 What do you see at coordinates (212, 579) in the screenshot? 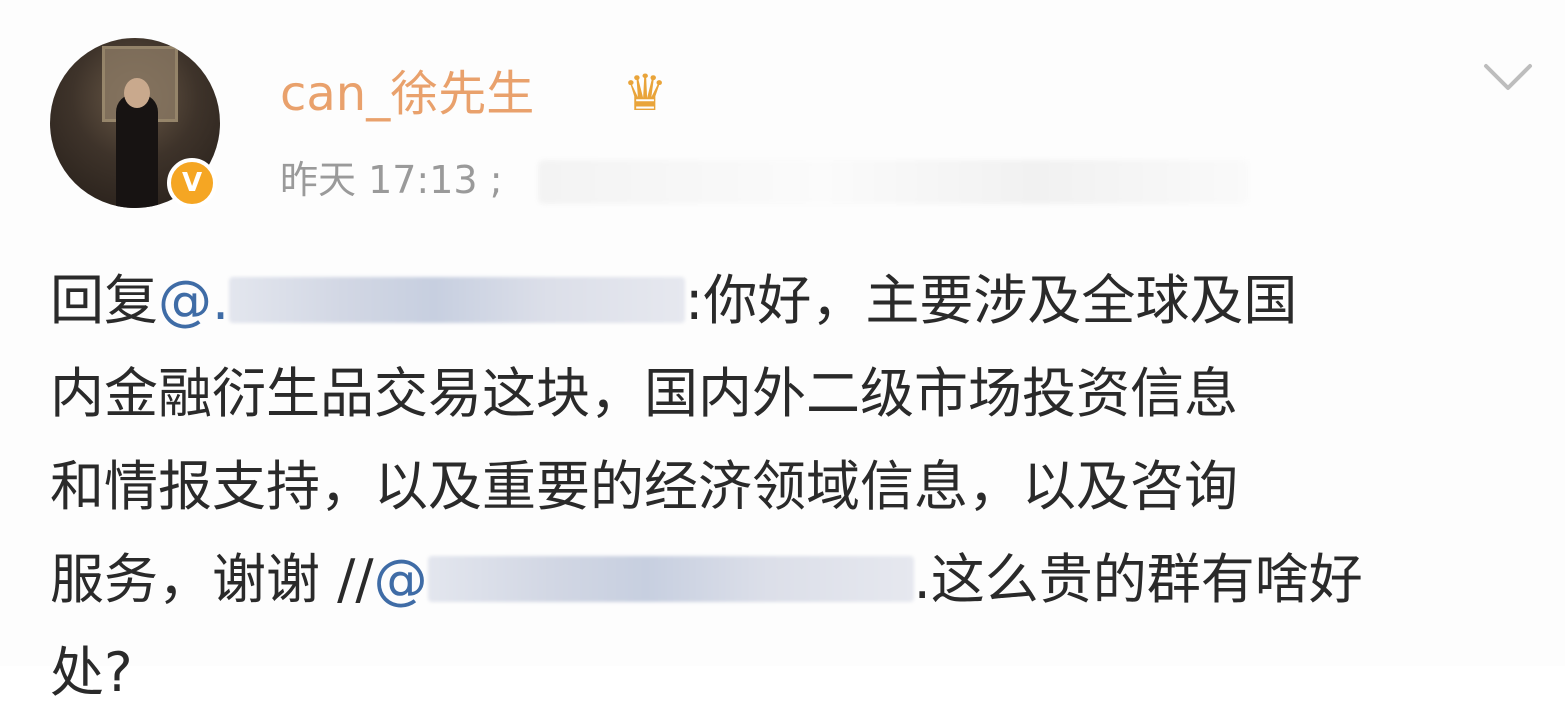
I see `content-text: 服务，谢谢 //` at bounding box center [212, 579].